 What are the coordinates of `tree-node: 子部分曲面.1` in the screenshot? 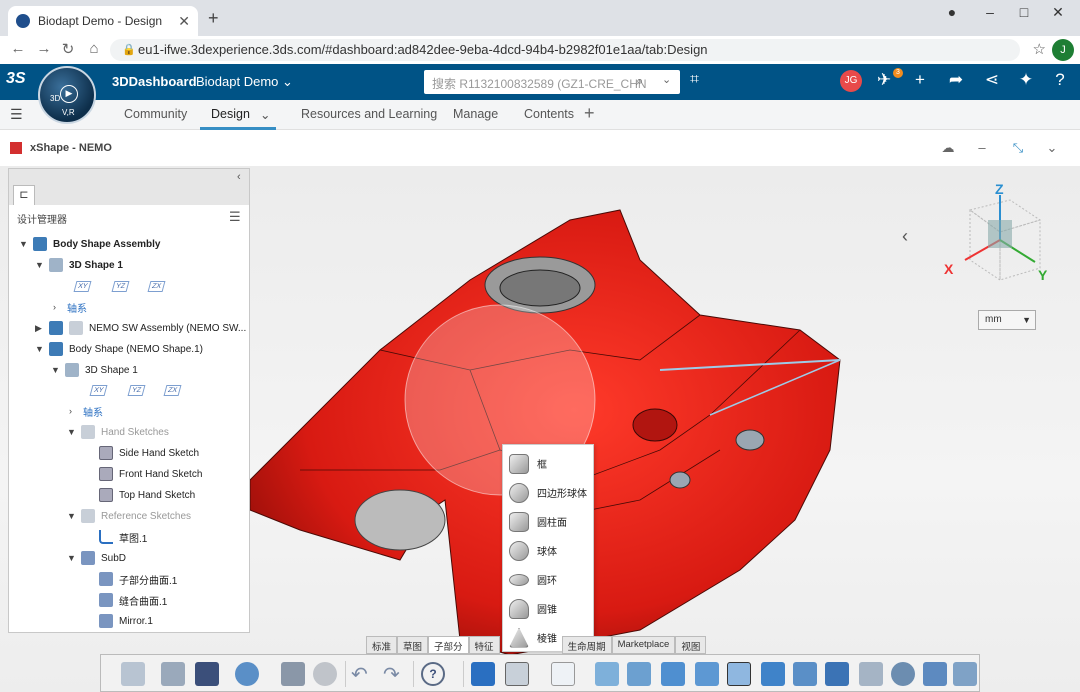 It's located at (138, 579).